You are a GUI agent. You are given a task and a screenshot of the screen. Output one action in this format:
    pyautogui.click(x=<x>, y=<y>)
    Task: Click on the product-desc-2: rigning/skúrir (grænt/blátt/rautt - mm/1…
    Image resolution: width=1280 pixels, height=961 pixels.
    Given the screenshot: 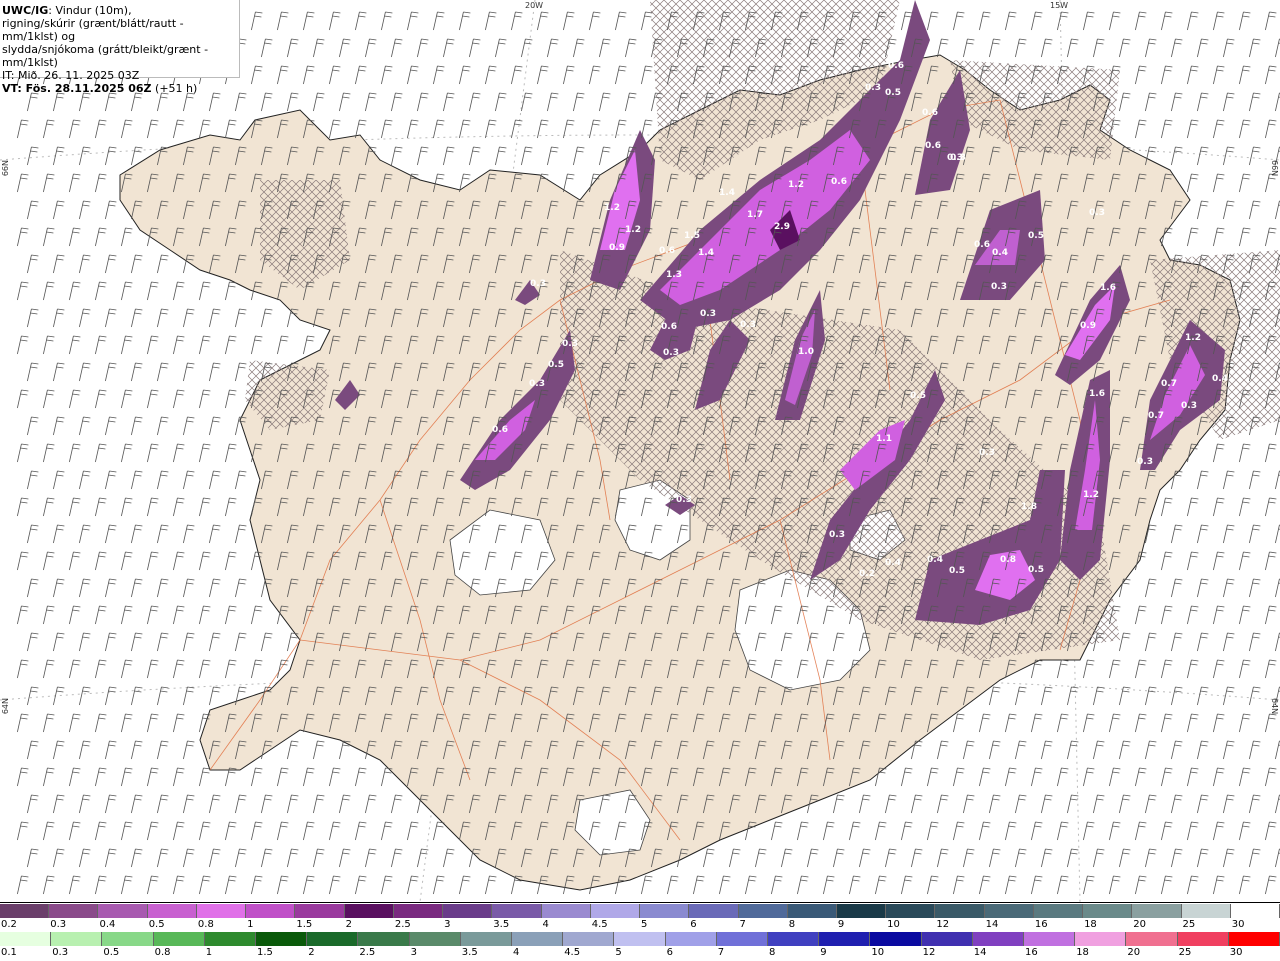 What is the action you would take?
    pyautogui.click(x=93, y=30)
    